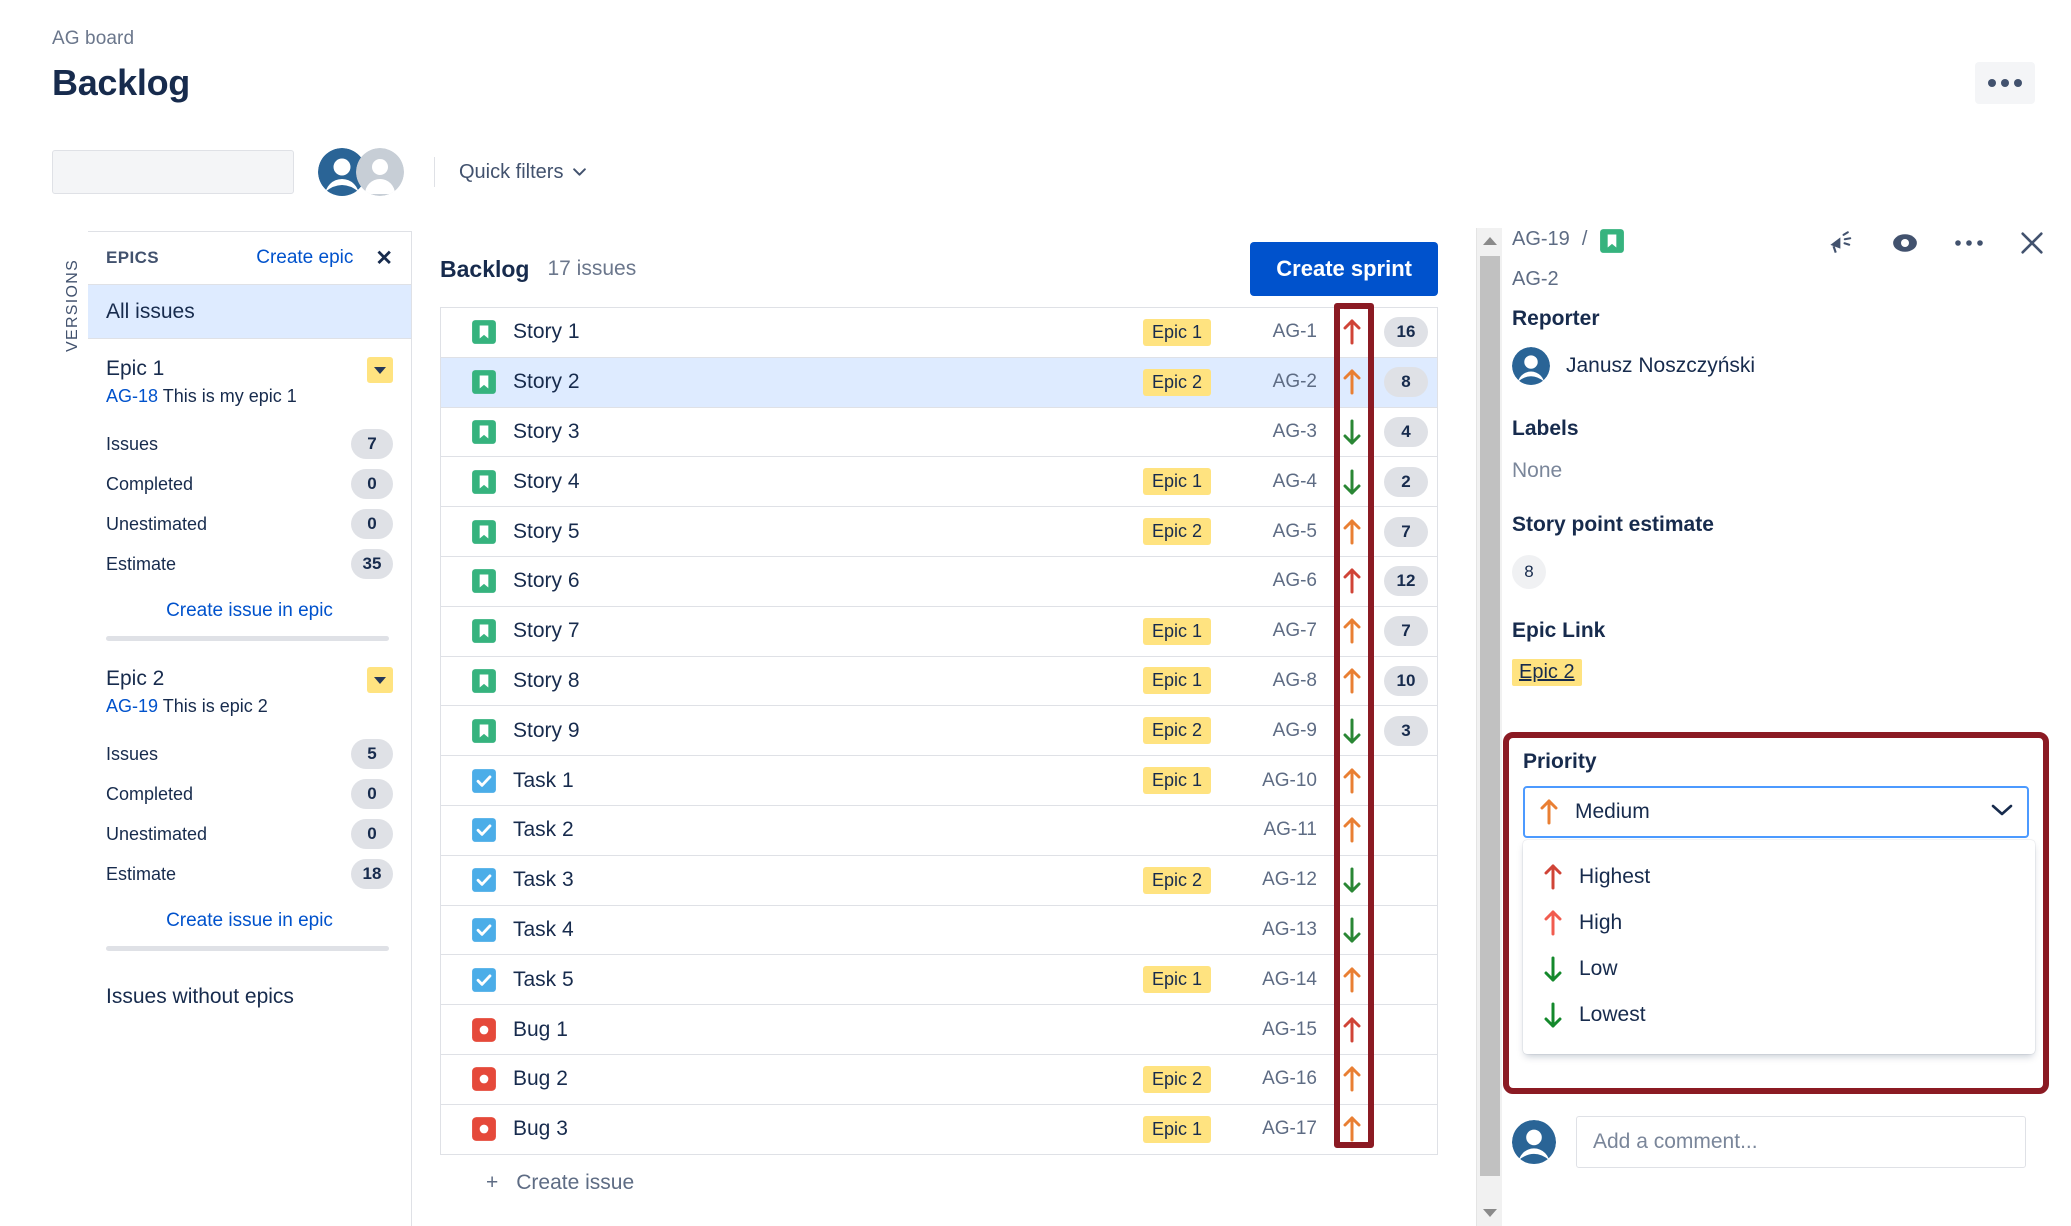  Describe the element at coordinates (546, 532) in the screenshot. I see `issue-summary: Story 5` at that location.